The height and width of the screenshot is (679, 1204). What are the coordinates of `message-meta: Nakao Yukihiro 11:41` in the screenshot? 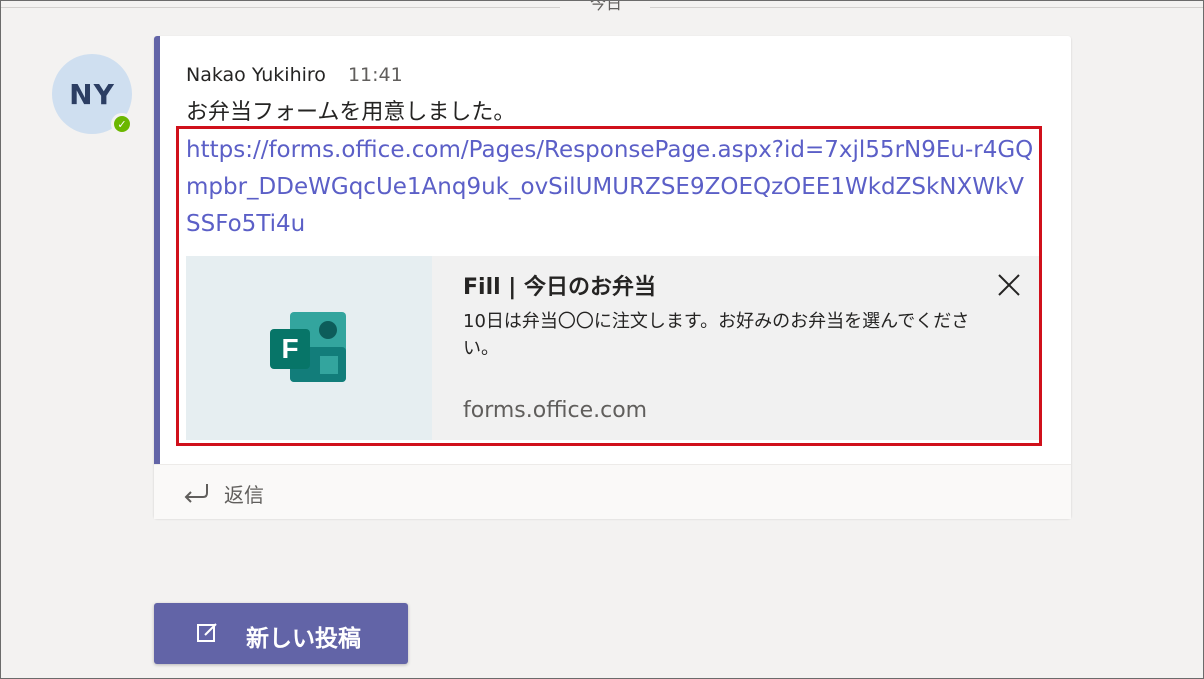 It's located at (294, 75).